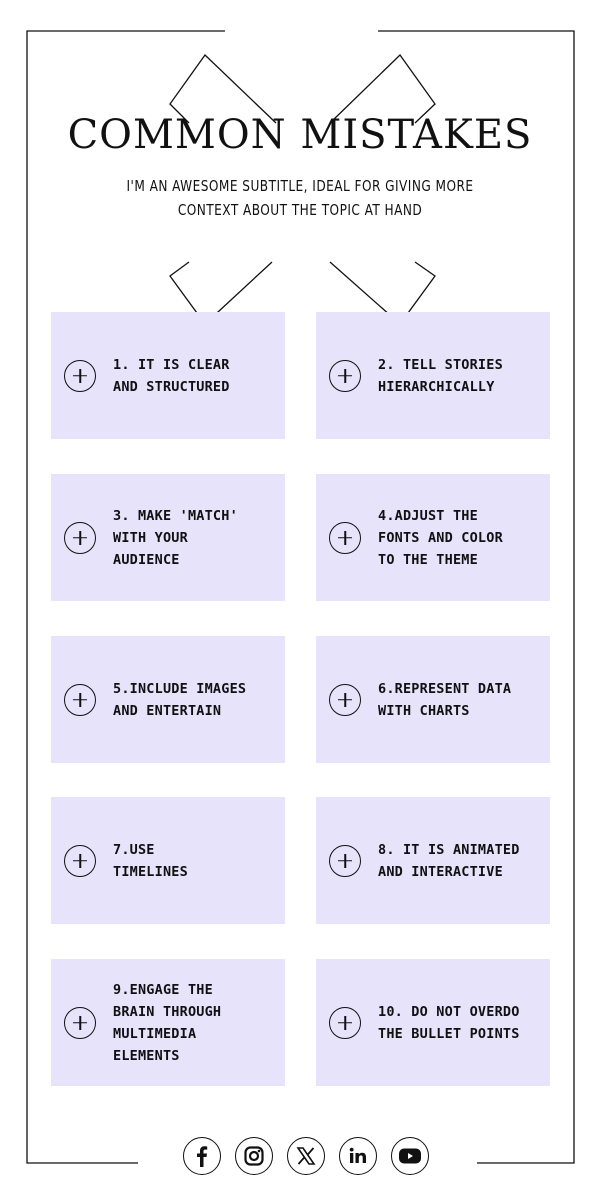  Describe the element at coordinates (175, 537) in the screenshot. I see `card-label: 3. MAKE 'MATCH' WITH YOUR AUDIENCE` at that location.